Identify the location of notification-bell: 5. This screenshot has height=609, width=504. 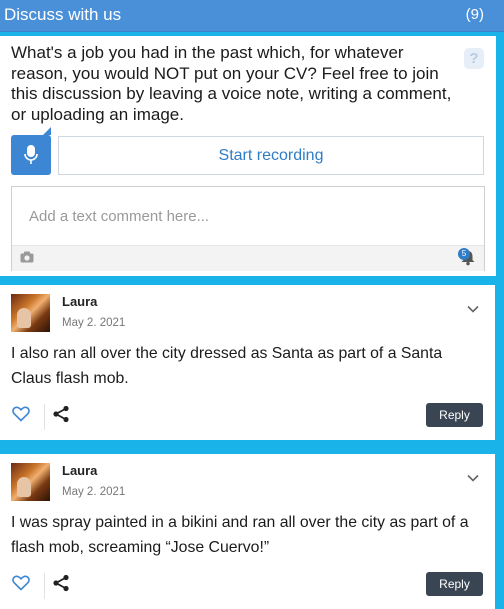
(467, 259).